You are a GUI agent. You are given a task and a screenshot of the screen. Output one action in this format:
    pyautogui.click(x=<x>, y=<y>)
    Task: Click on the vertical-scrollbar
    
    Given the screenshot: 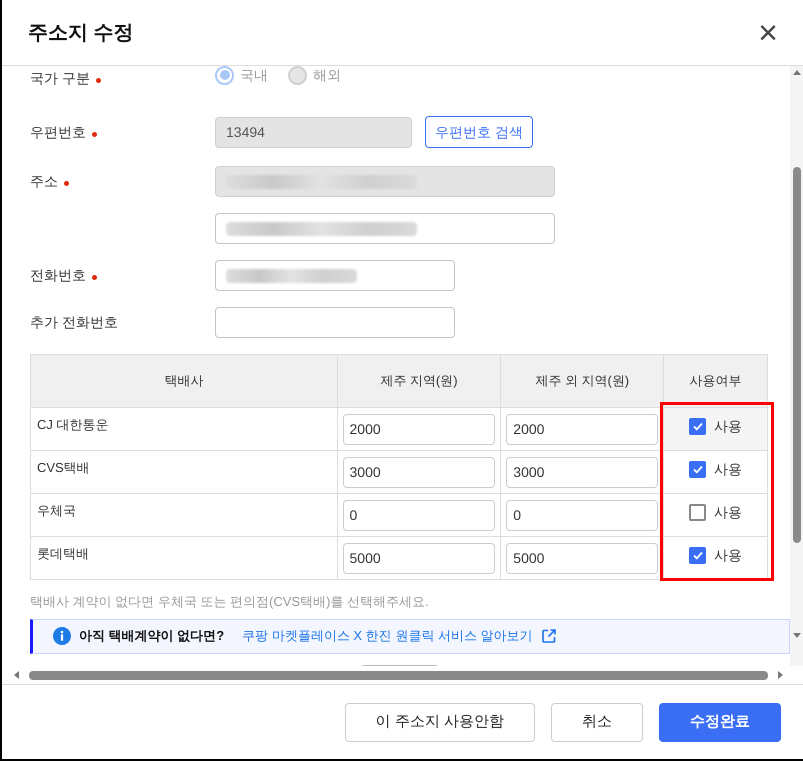 What is the action you would take?
    pyautogui.click(x=796, y=366)
    